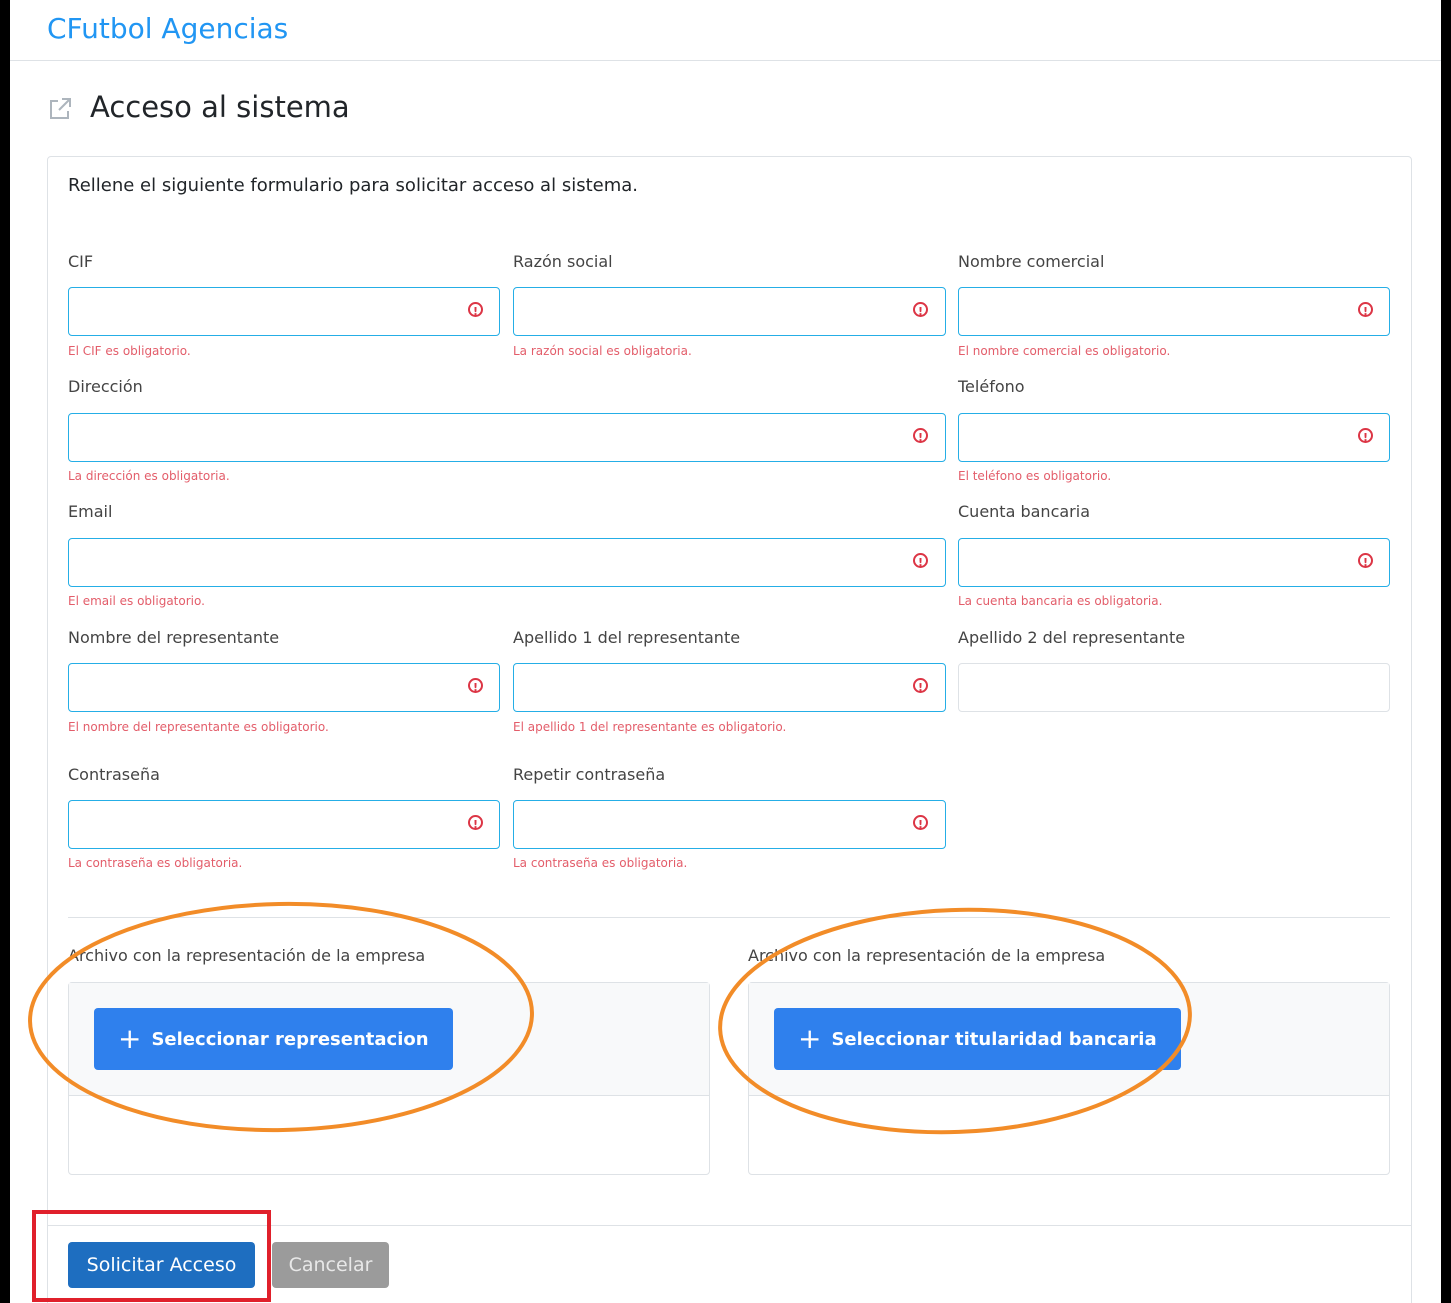 The image size is (1451, 1303). Describe the element at coordinates (330, 1265) in the screenshot. I see `cancelar-button: Cancelar` at that location.